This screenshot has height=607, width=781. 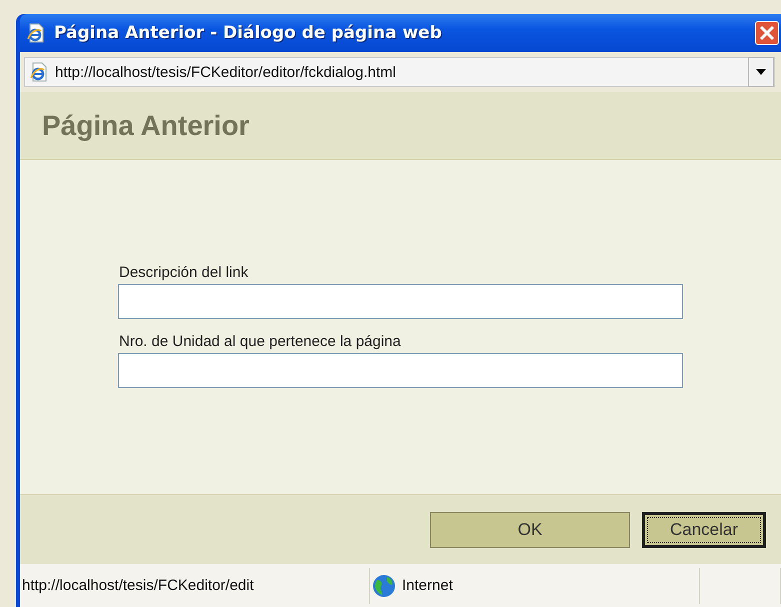 I want to click on zone-label: Internet, so click(x=427, y=585).